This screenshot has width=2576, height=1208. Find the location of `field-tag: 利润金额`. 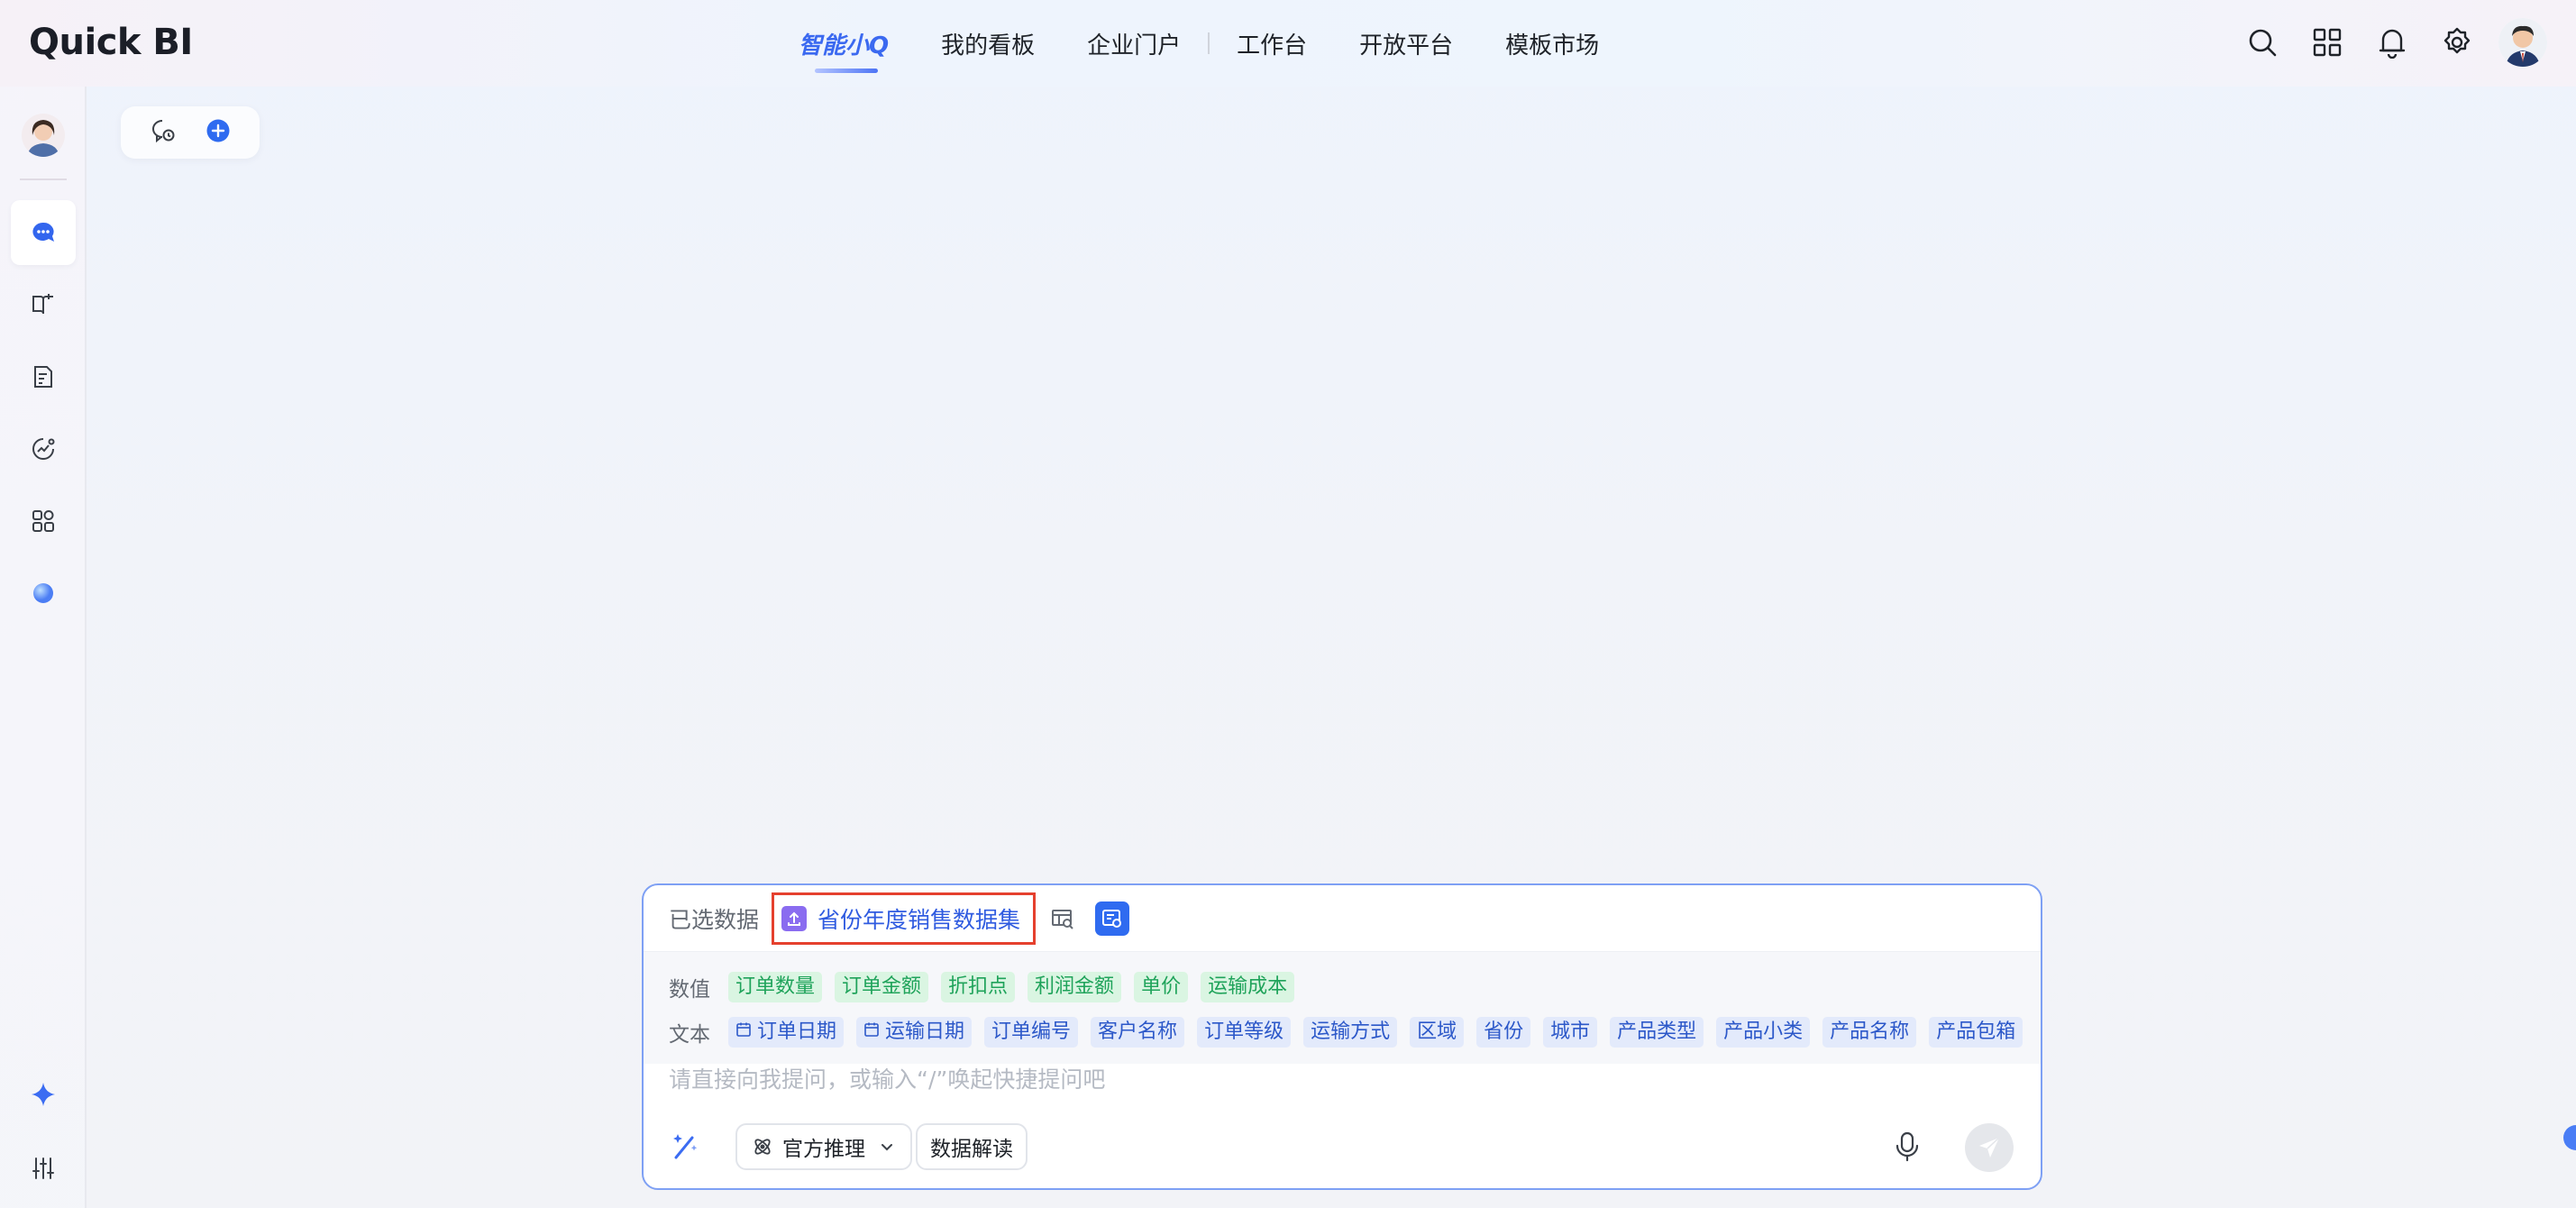

field-tag: 利润金额 is located at coordinates (1075, 987).